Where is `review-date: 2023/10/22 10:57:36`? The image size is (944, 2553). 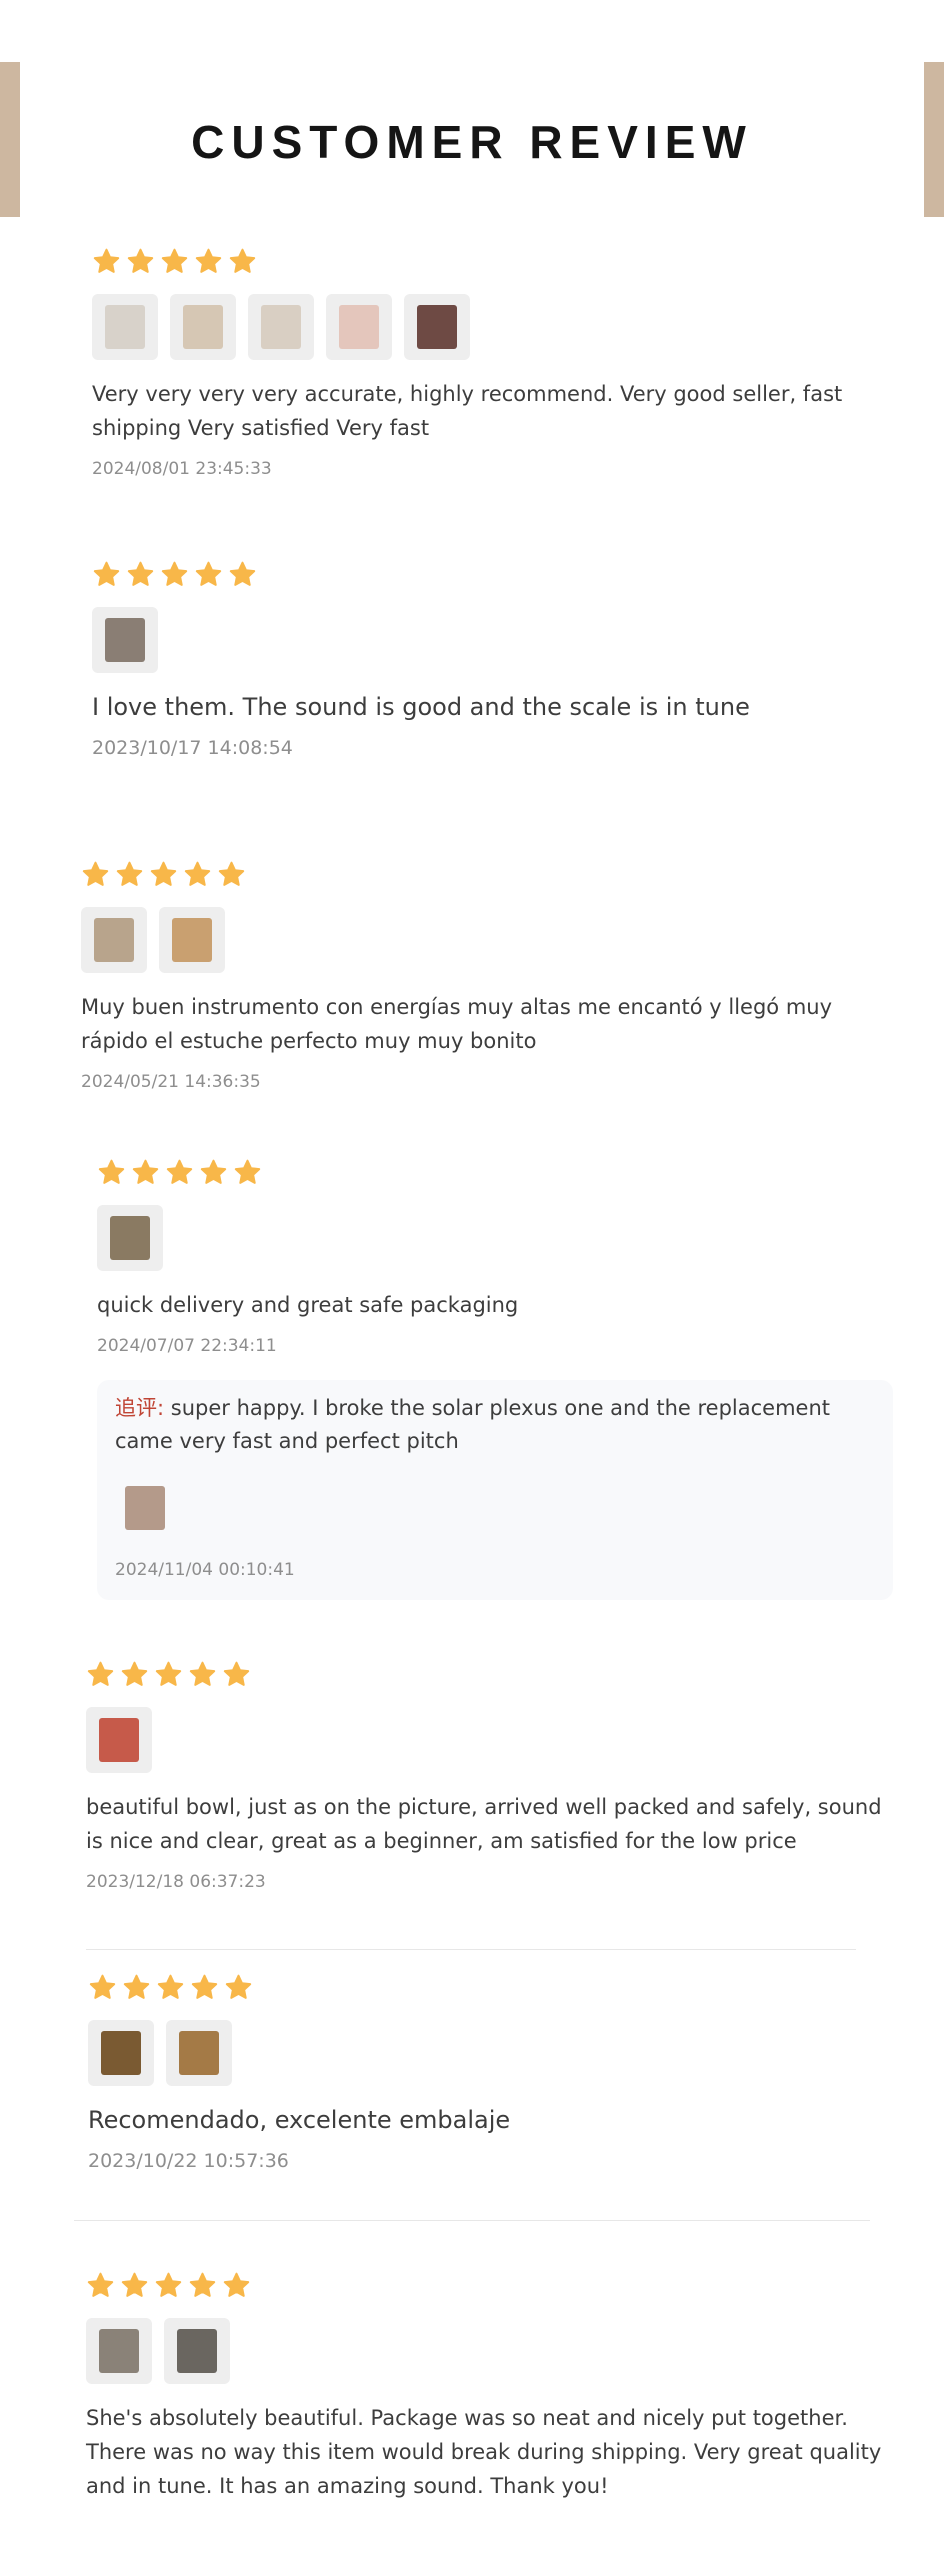
review-date: 2023/10/22 10:57:36 is located at coordinates (188, 2161).